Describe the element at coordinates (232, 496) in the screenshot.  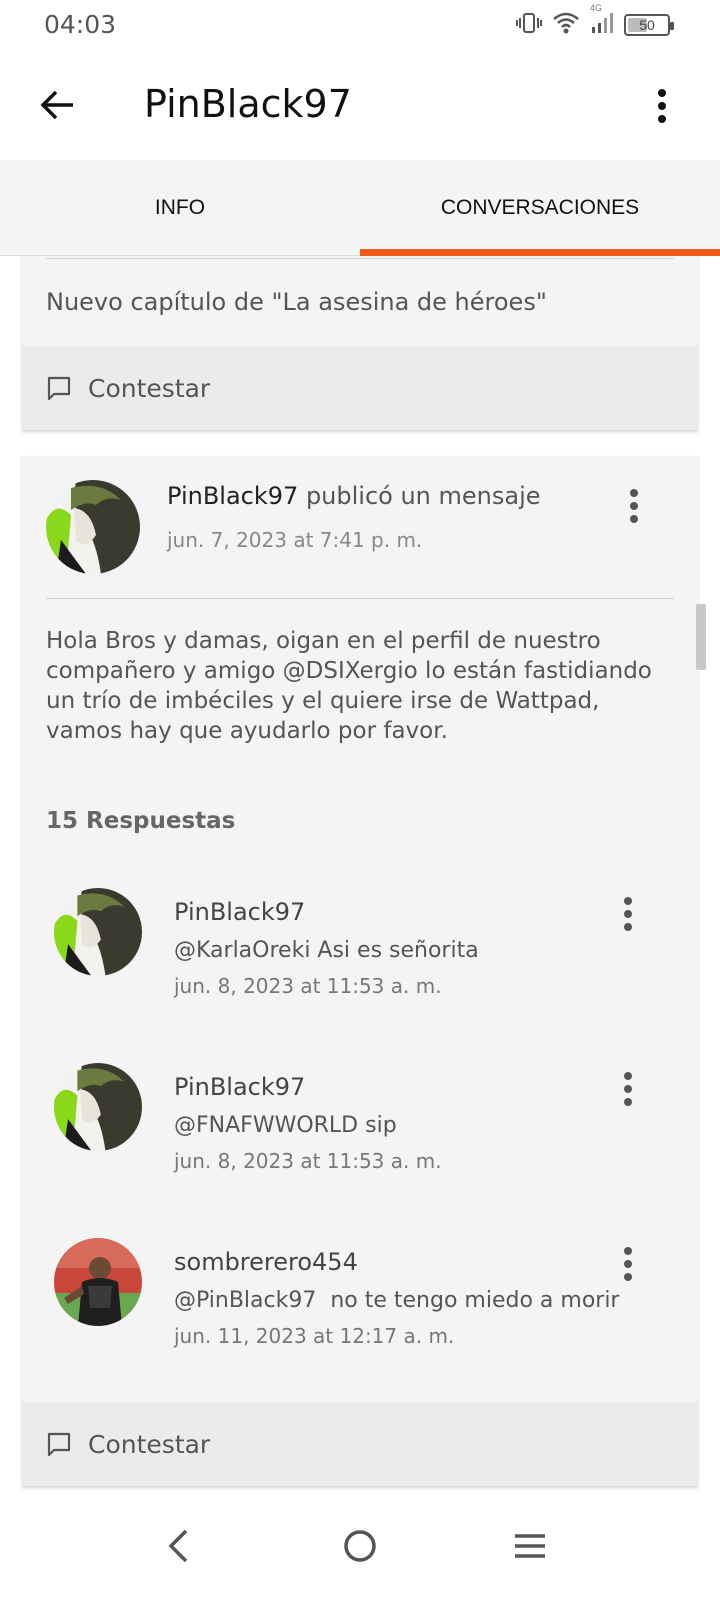
I see `post-author: PinBlack97` at that location.